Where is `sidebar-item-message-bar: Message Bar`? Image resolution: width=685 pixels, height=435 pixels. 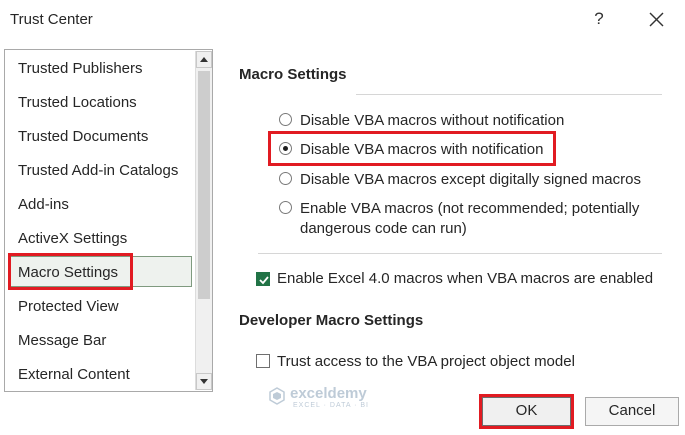
sidebar-item-message-bar: Message Bar is located at coordinates (62, 340).